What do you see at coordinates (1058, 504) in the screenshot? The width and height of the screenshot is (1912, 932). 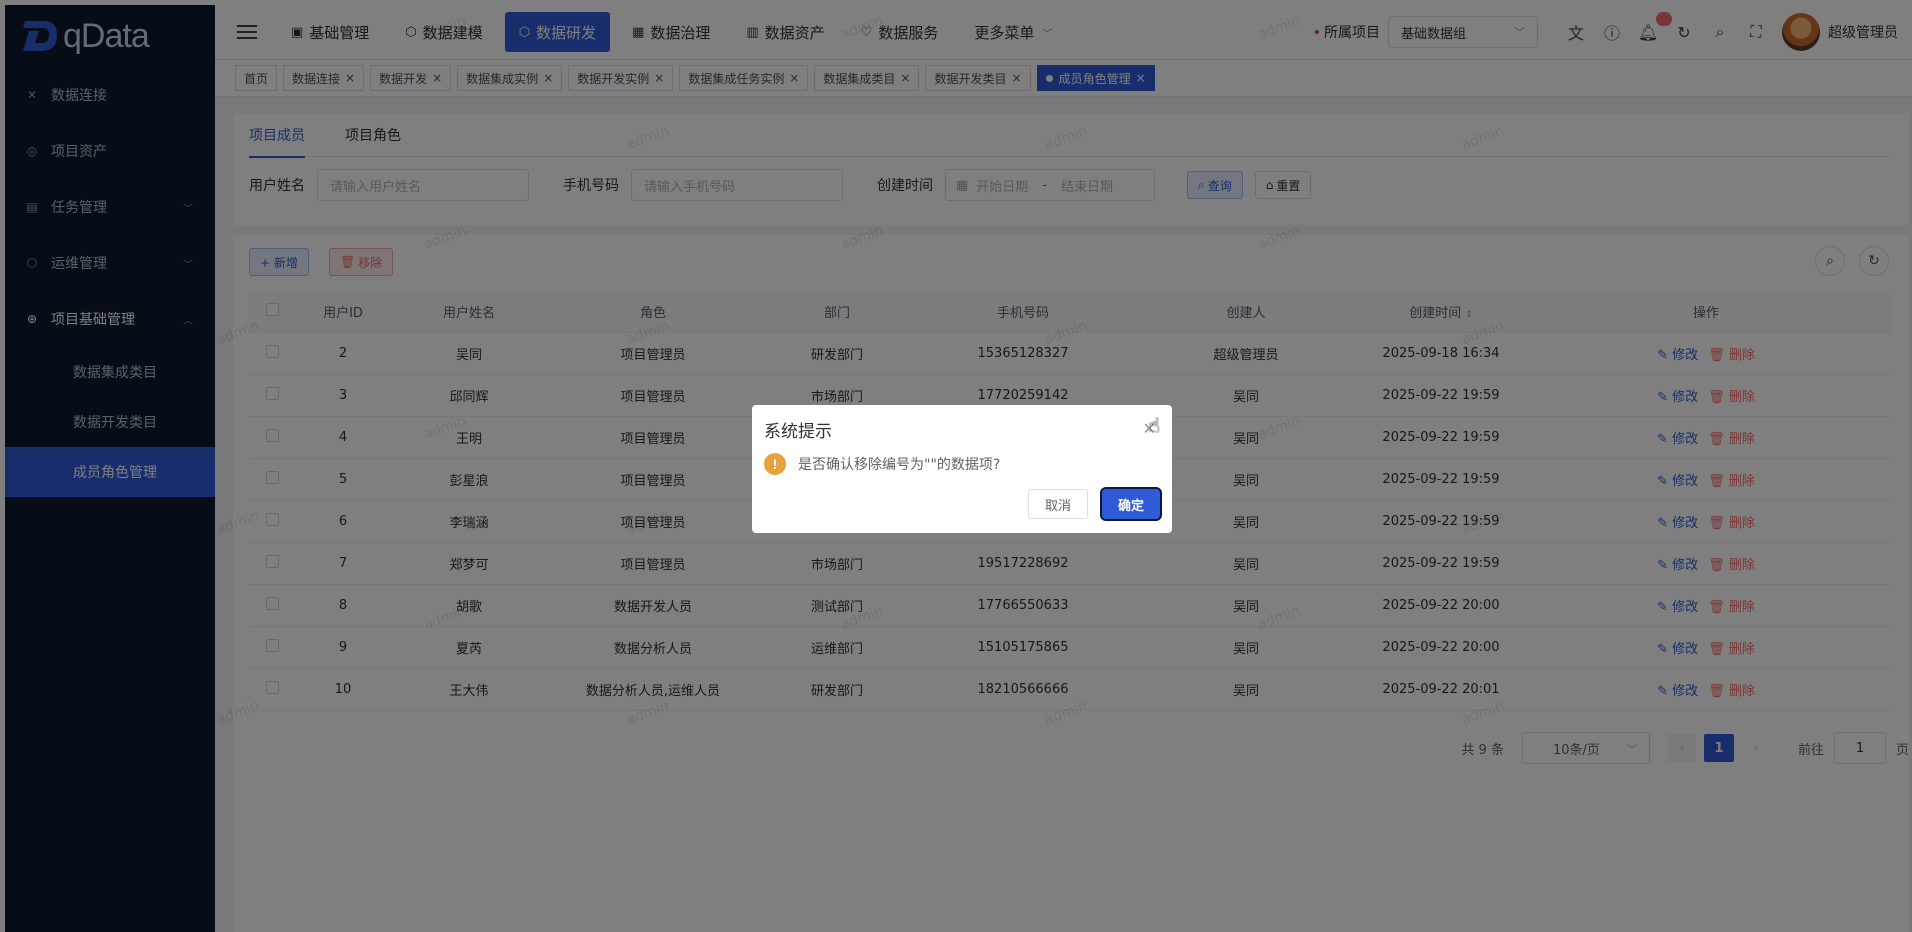 I see `cancel-button: 取消` at bounding box center [1058, 504].